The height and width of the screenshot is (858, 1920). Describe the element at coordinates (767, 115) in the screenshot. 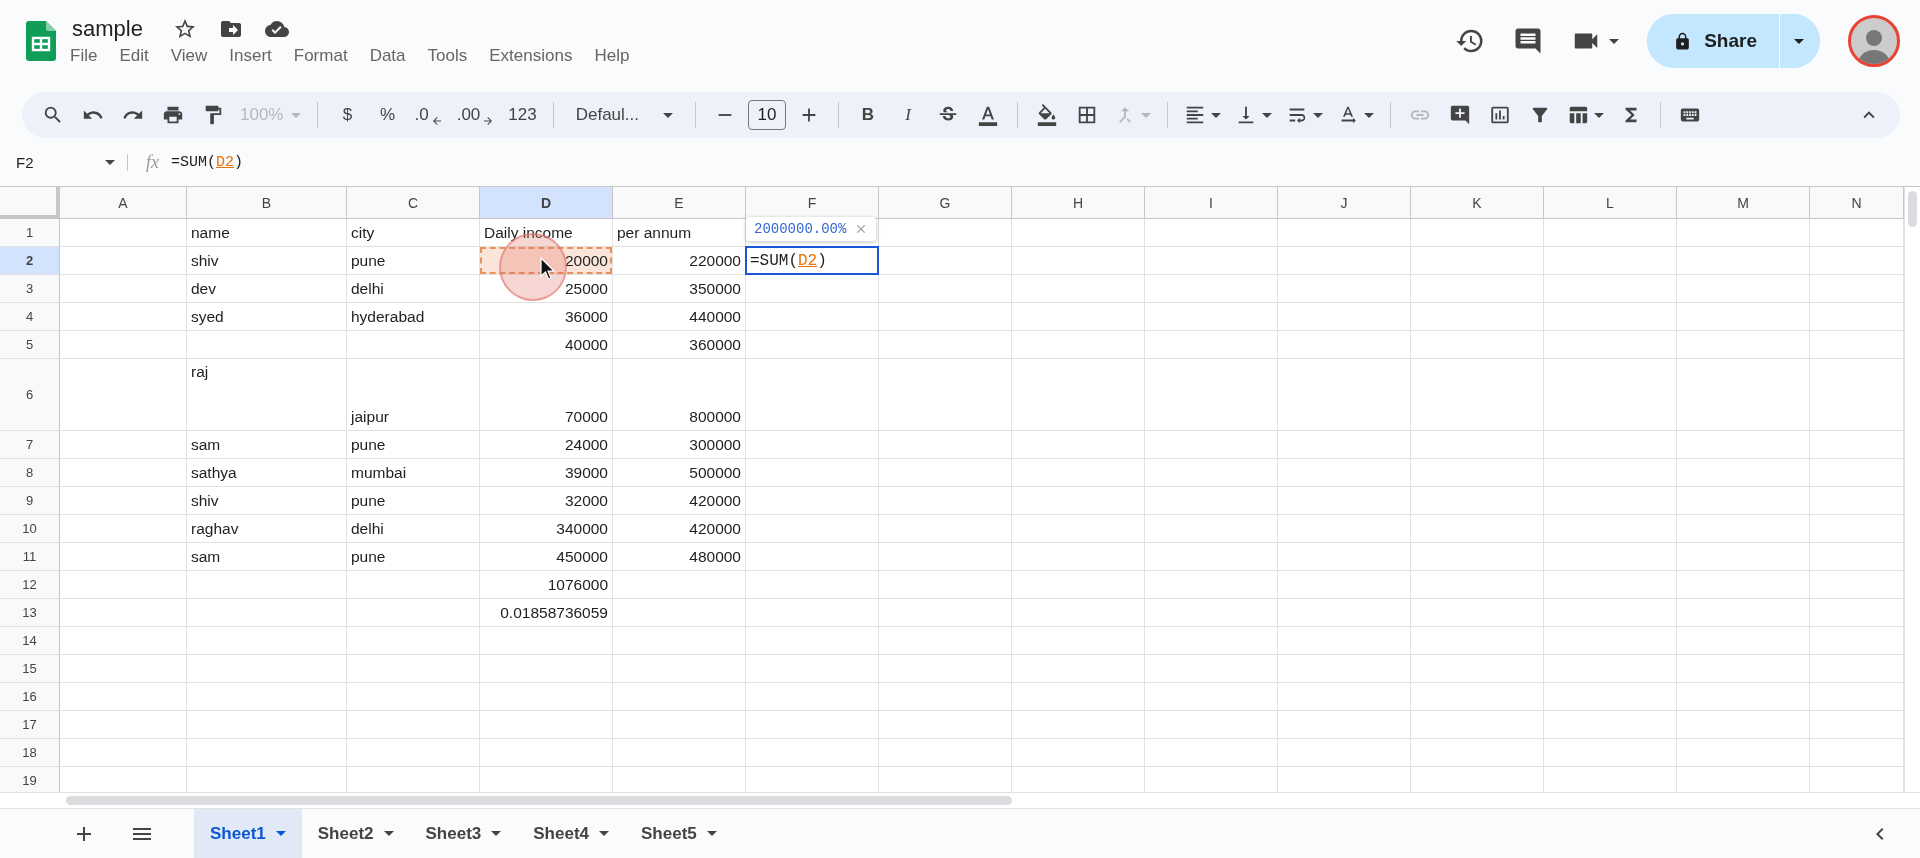

I see `font-size-field: 10` at that location.